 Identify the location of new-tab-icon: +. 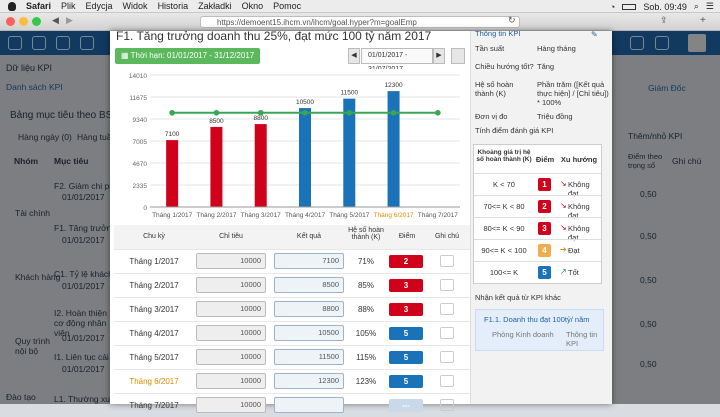
(703, 20).